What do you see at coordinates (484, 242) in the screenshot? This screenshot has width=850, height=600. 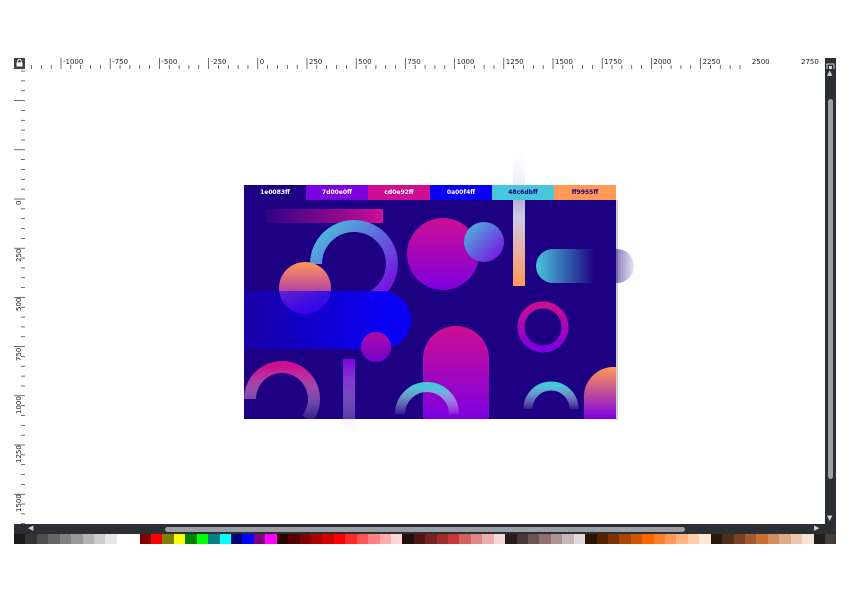 I see `cyan-circle-shape` at bounding box center [484, 242].